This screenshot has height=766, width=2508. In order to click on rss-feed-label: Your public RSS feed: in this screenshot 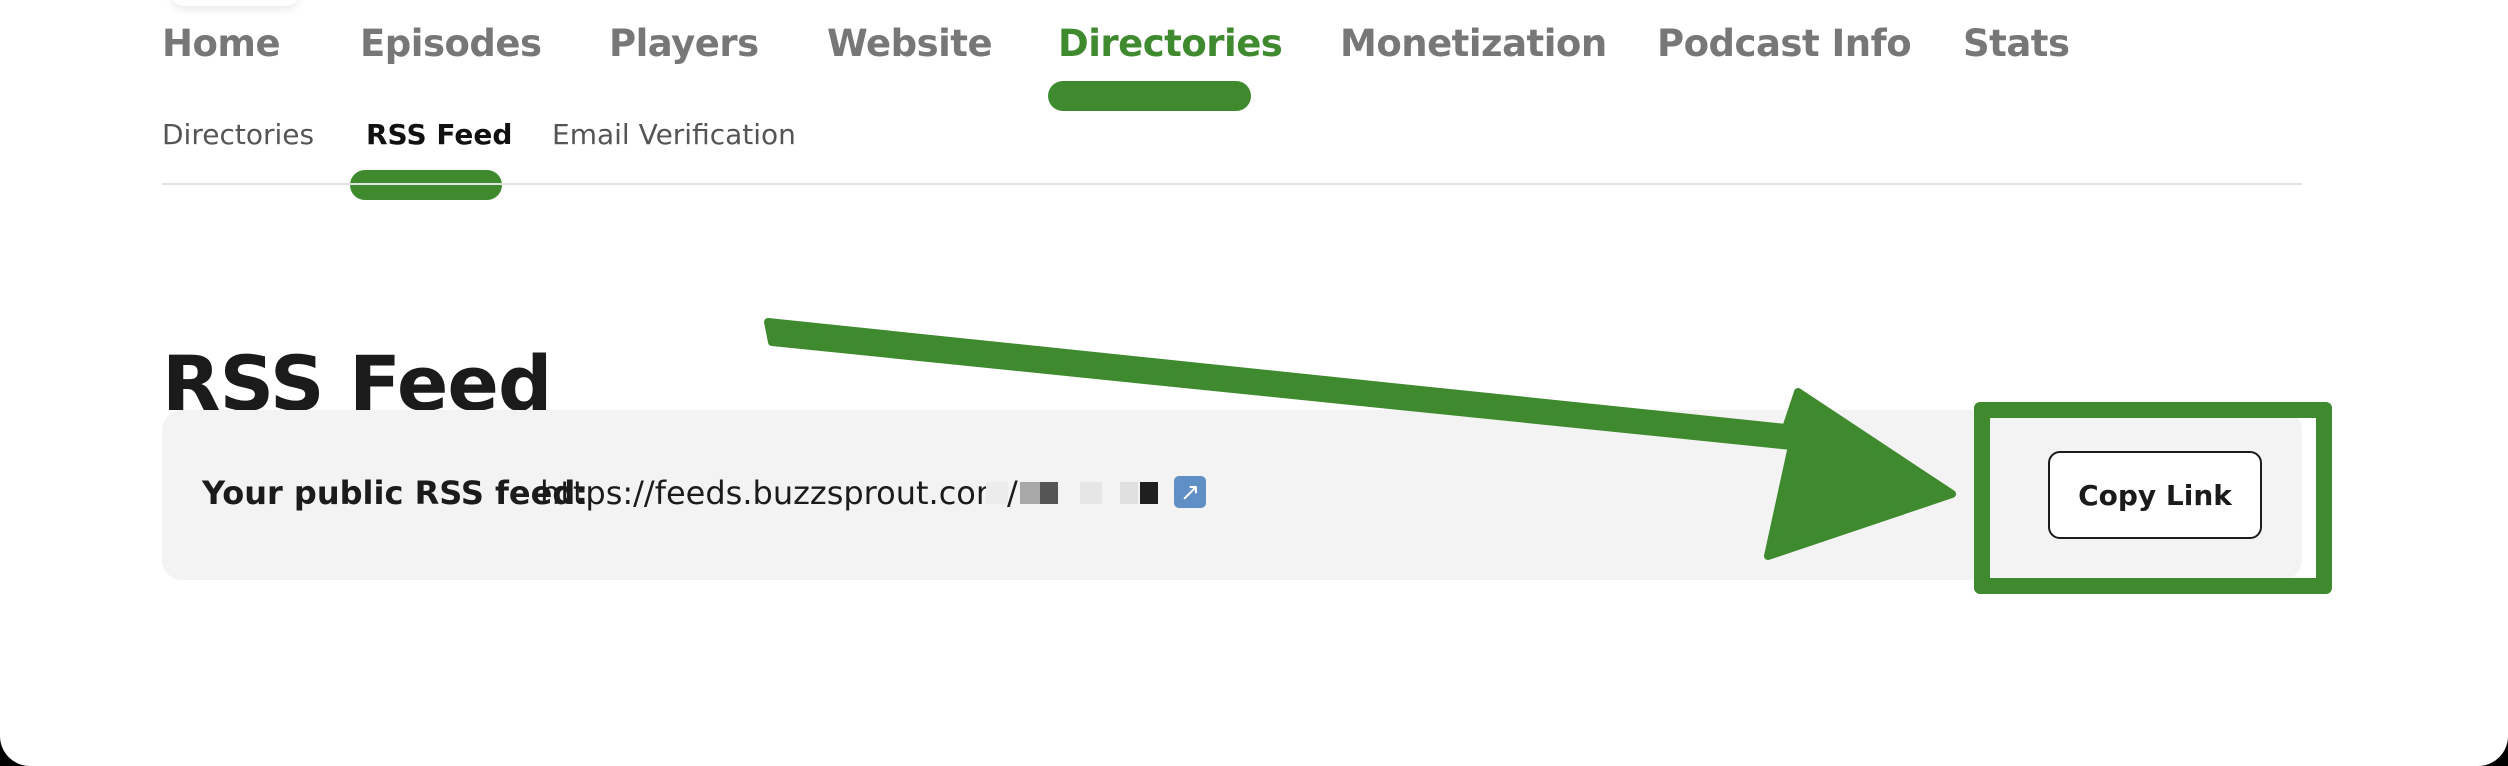, I will do `click(395, 493)`.